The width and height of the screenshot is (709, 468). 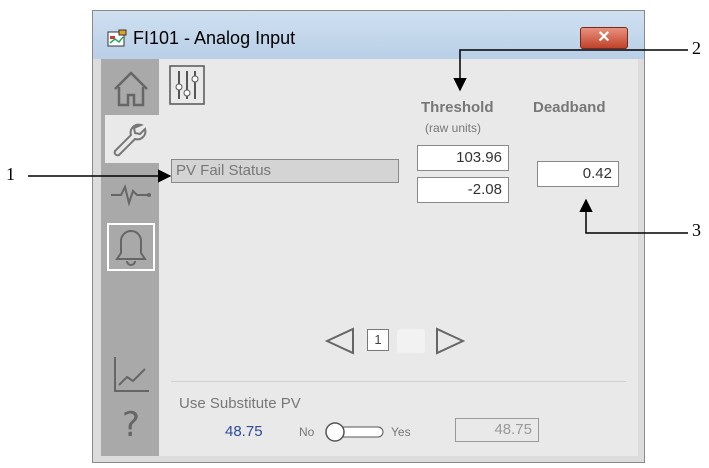 I want to click on callout-1: 1, so click(x=10, y=174).